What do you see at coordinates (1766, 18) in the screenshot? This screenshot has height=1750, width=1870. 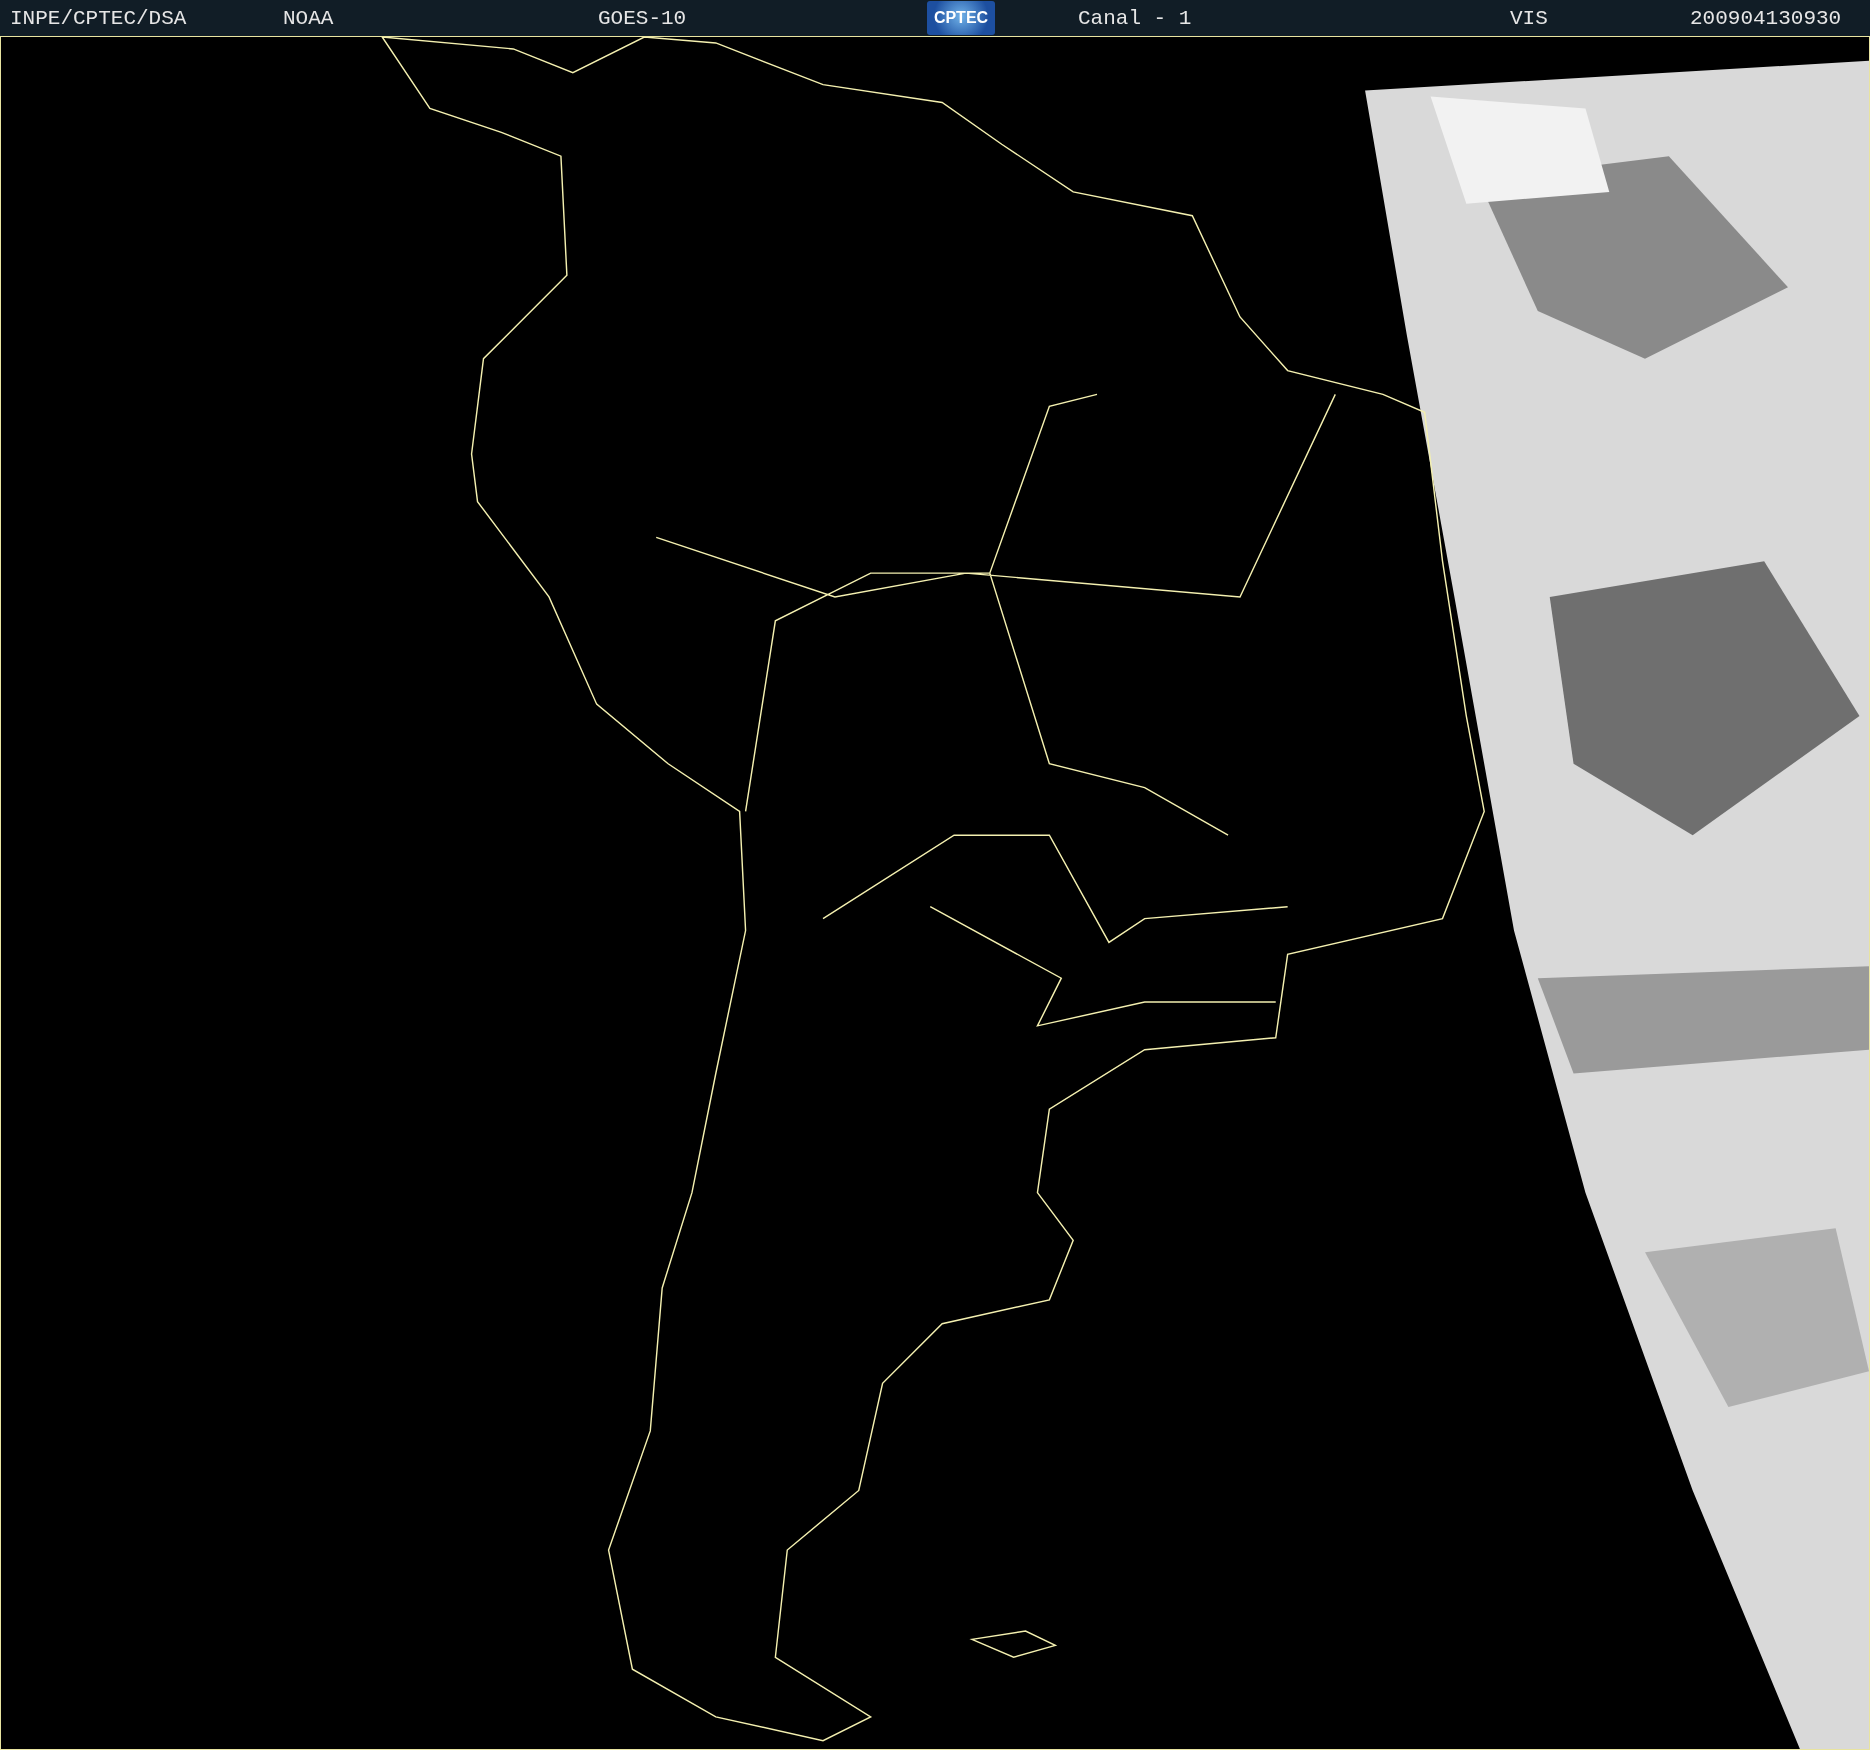 I see `timestamp-label: 200904130930` at bounding box center [1766, 18].